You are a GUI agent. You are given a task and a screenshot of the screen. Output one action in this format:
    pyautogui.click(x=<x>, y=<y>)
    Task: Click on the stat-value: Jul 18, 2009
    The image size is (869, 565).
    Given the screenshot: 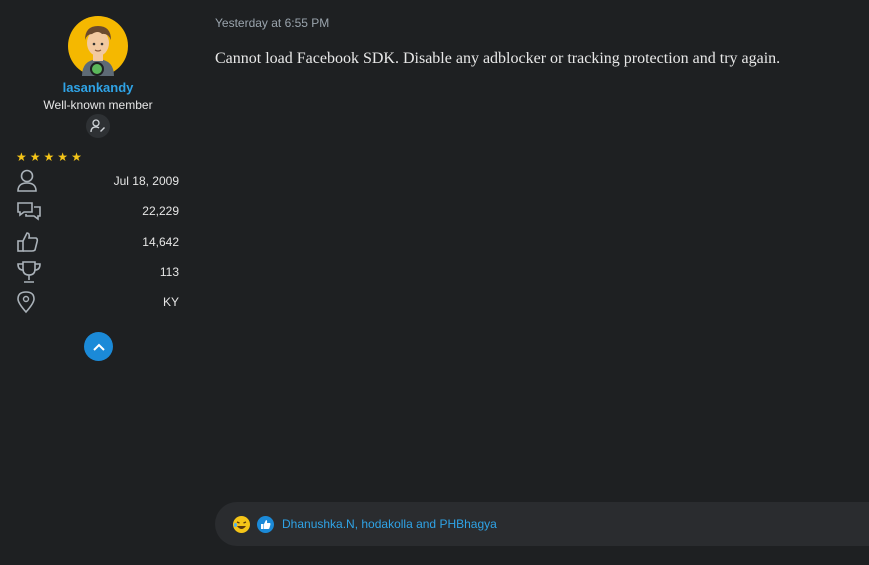 What is the action you would take?
    pyautogui.click(x=146, y=181)
    